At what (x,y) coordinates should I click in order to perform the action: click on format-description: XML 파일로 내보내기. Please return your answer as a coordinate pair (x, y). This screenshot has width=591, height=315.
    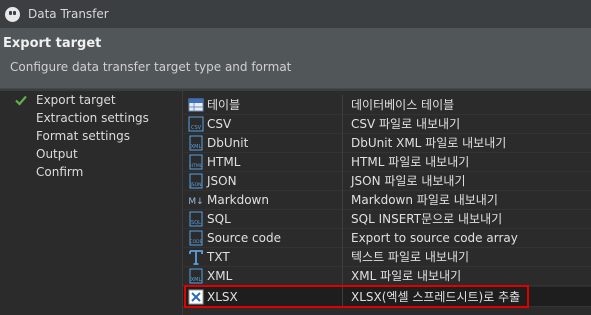
    Looking at the image, I should click on (406, 276).